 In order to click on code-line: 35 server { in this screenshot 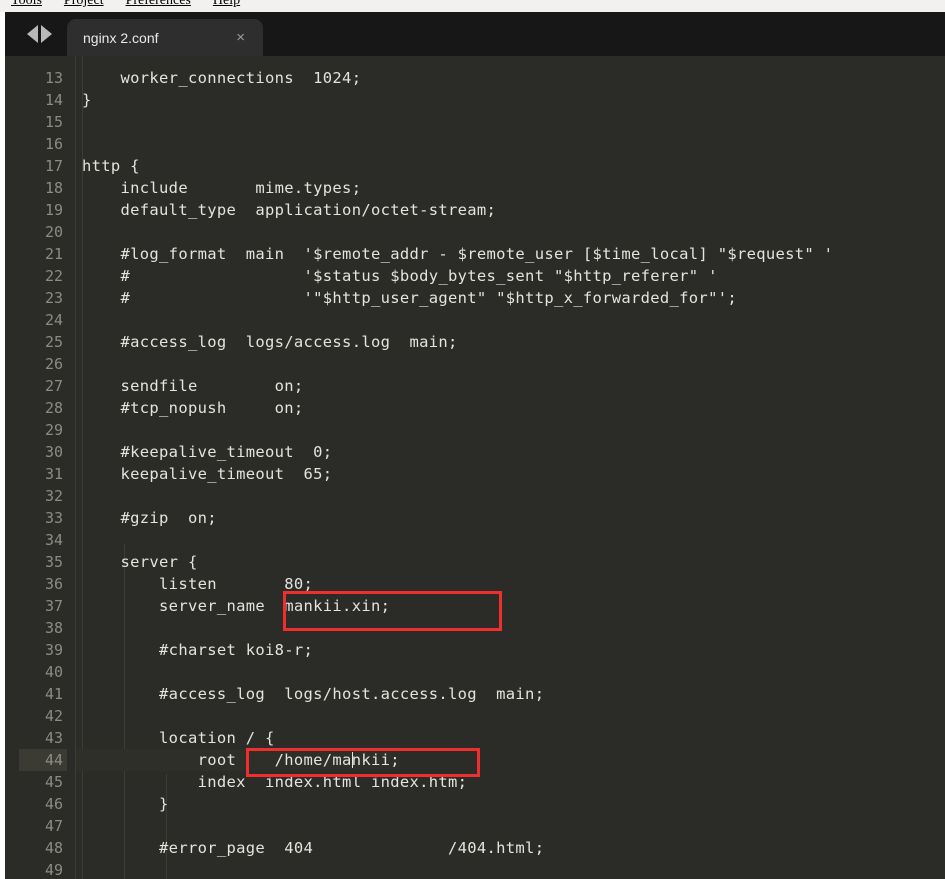, I will do `click(475, 562)`.